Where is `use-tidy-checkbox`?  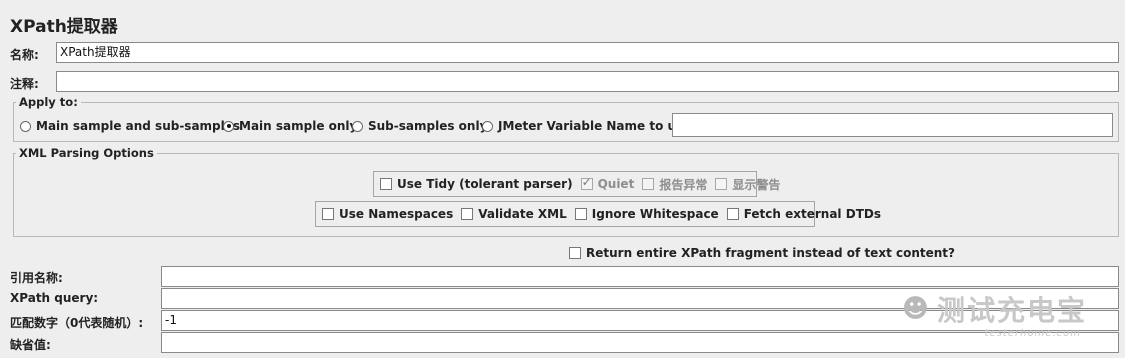
use-tidy-checkbox is located at coordinates (386, 184).